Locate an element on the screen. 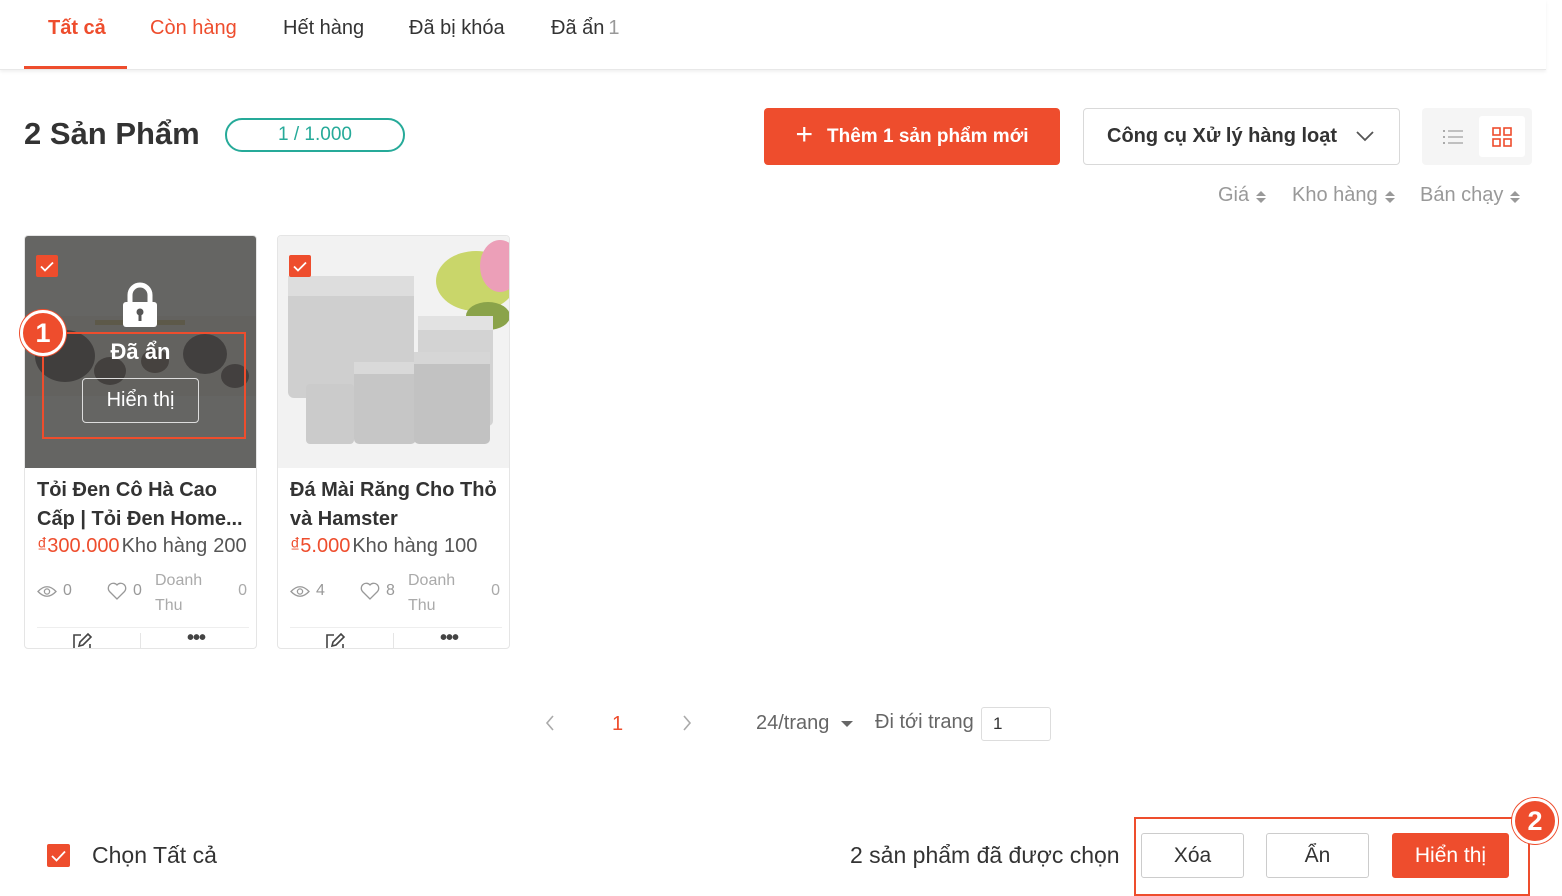 Image resolution: width=1562 pixels, height=896 pixels. views-stat: 0 is located at coordinates (54, 591).